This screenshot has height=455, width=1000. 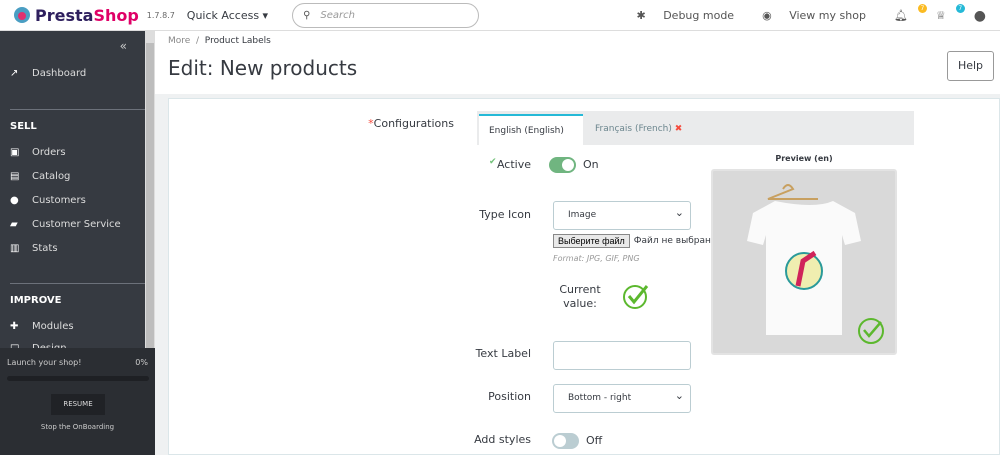 What do you see at coordinates (509, 396) in the screenshot?
I see `position-label: Position` at bounding box center [509, 396].